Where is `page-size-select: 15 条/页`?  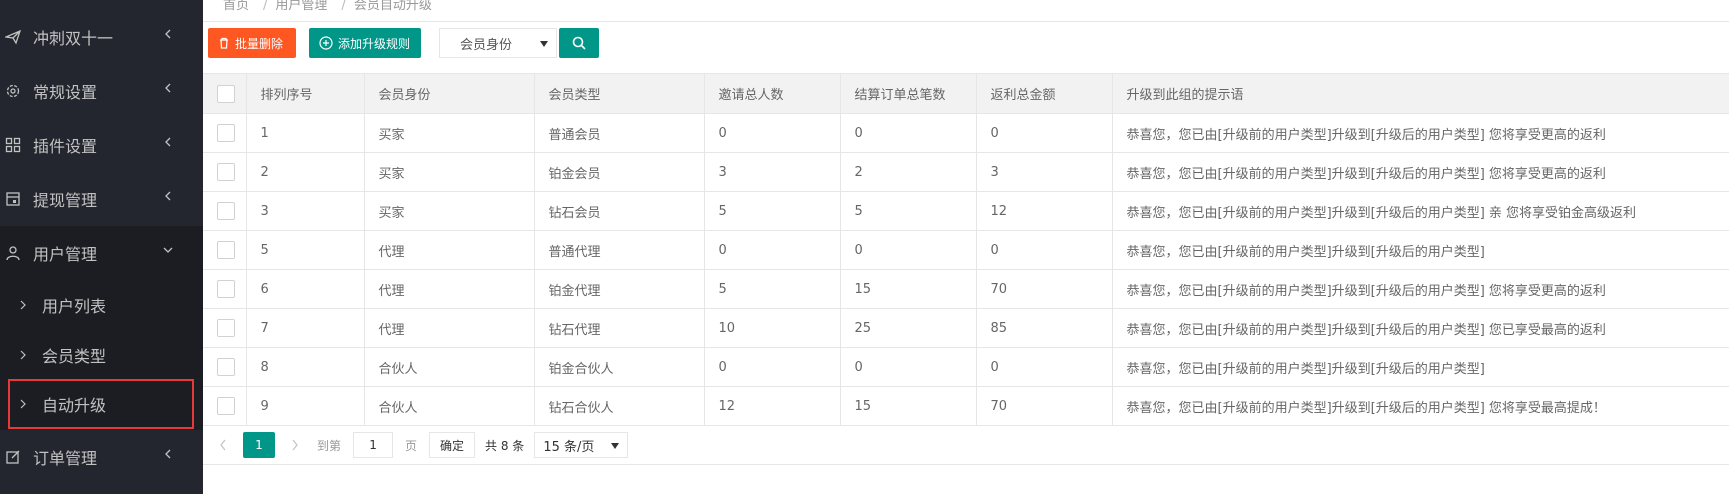
page-size-select: 15 条/页 is located at coordinates (581, 445).